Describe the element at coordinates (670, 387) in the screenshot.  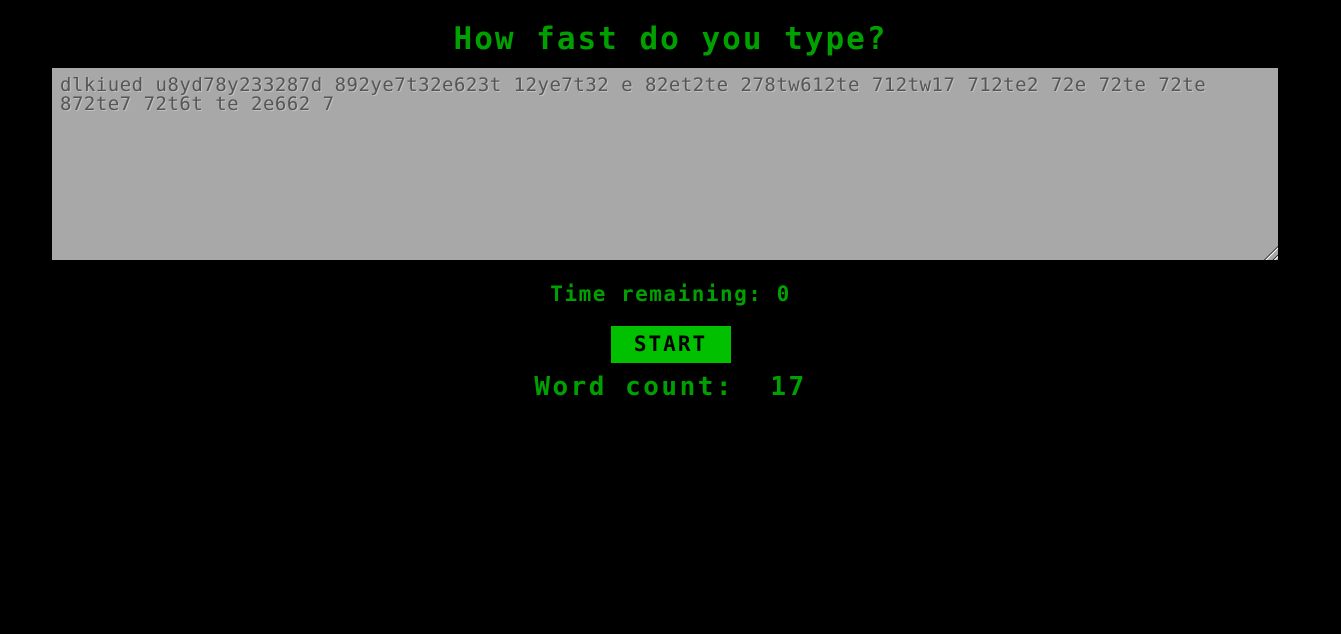
I see `word-count-status: Word count: 17` at that location.